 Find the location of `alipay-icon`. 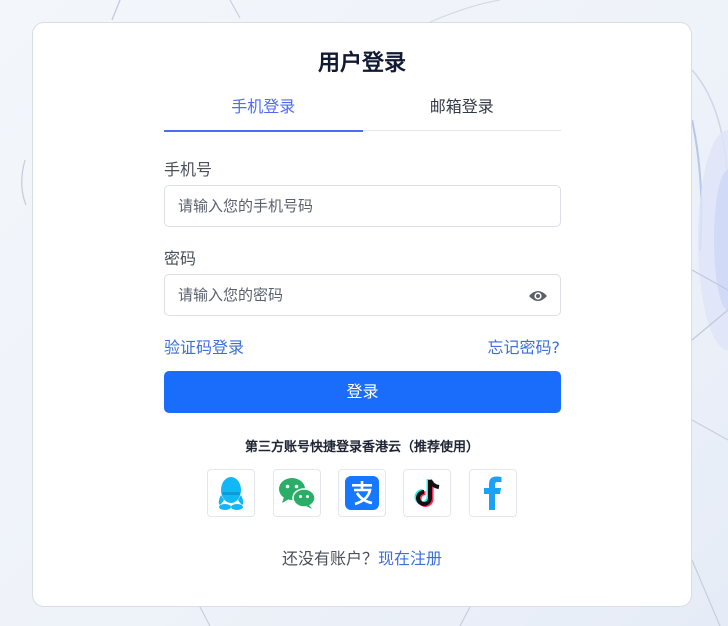

alipay-icon is located at coordinates (362, 493).